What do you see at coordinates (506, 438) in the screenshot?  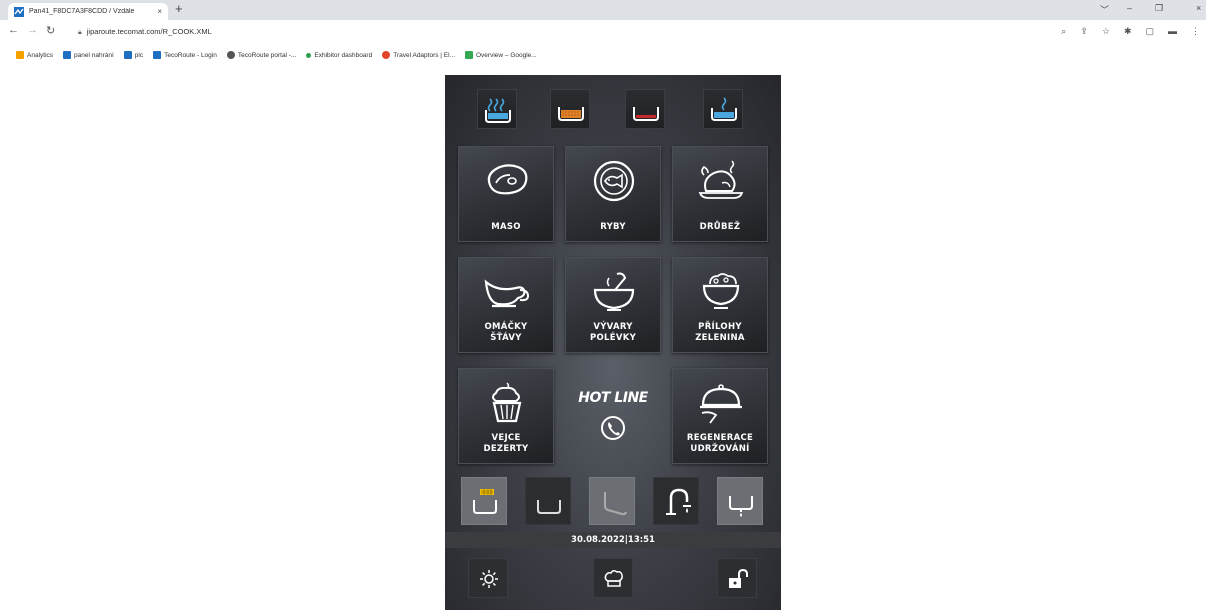 I see `tile-label-line: VEJCE` at bounding box center [506, 438].